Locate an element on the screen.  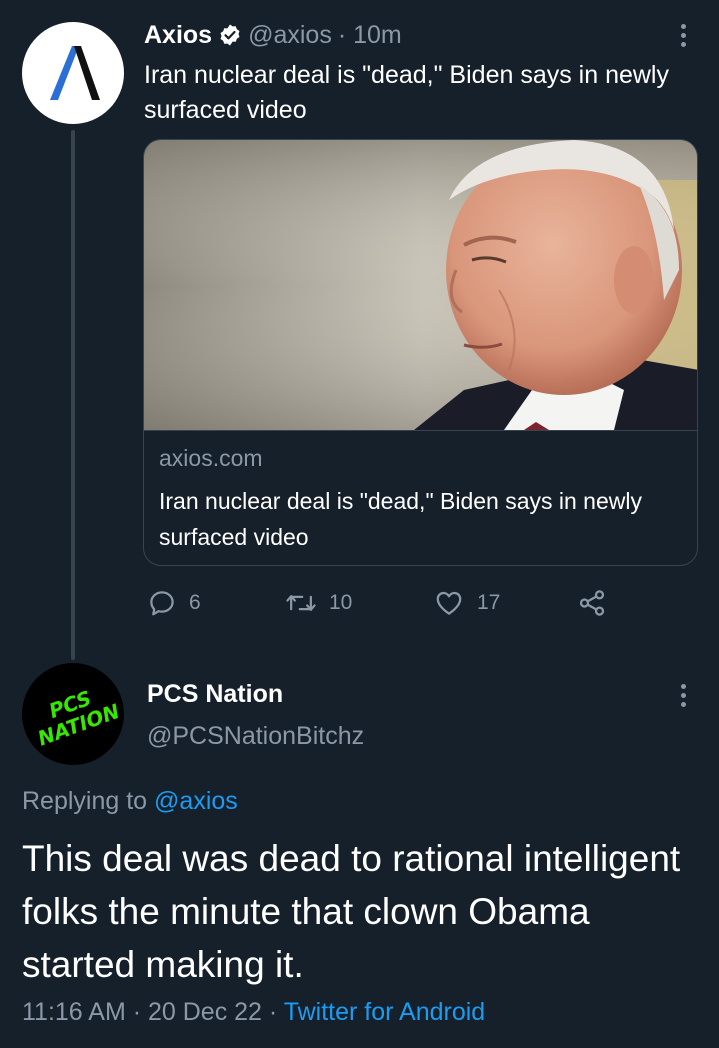
pcs-nation-logo-icon: PCS NATION is located at coordinates (78, 718).